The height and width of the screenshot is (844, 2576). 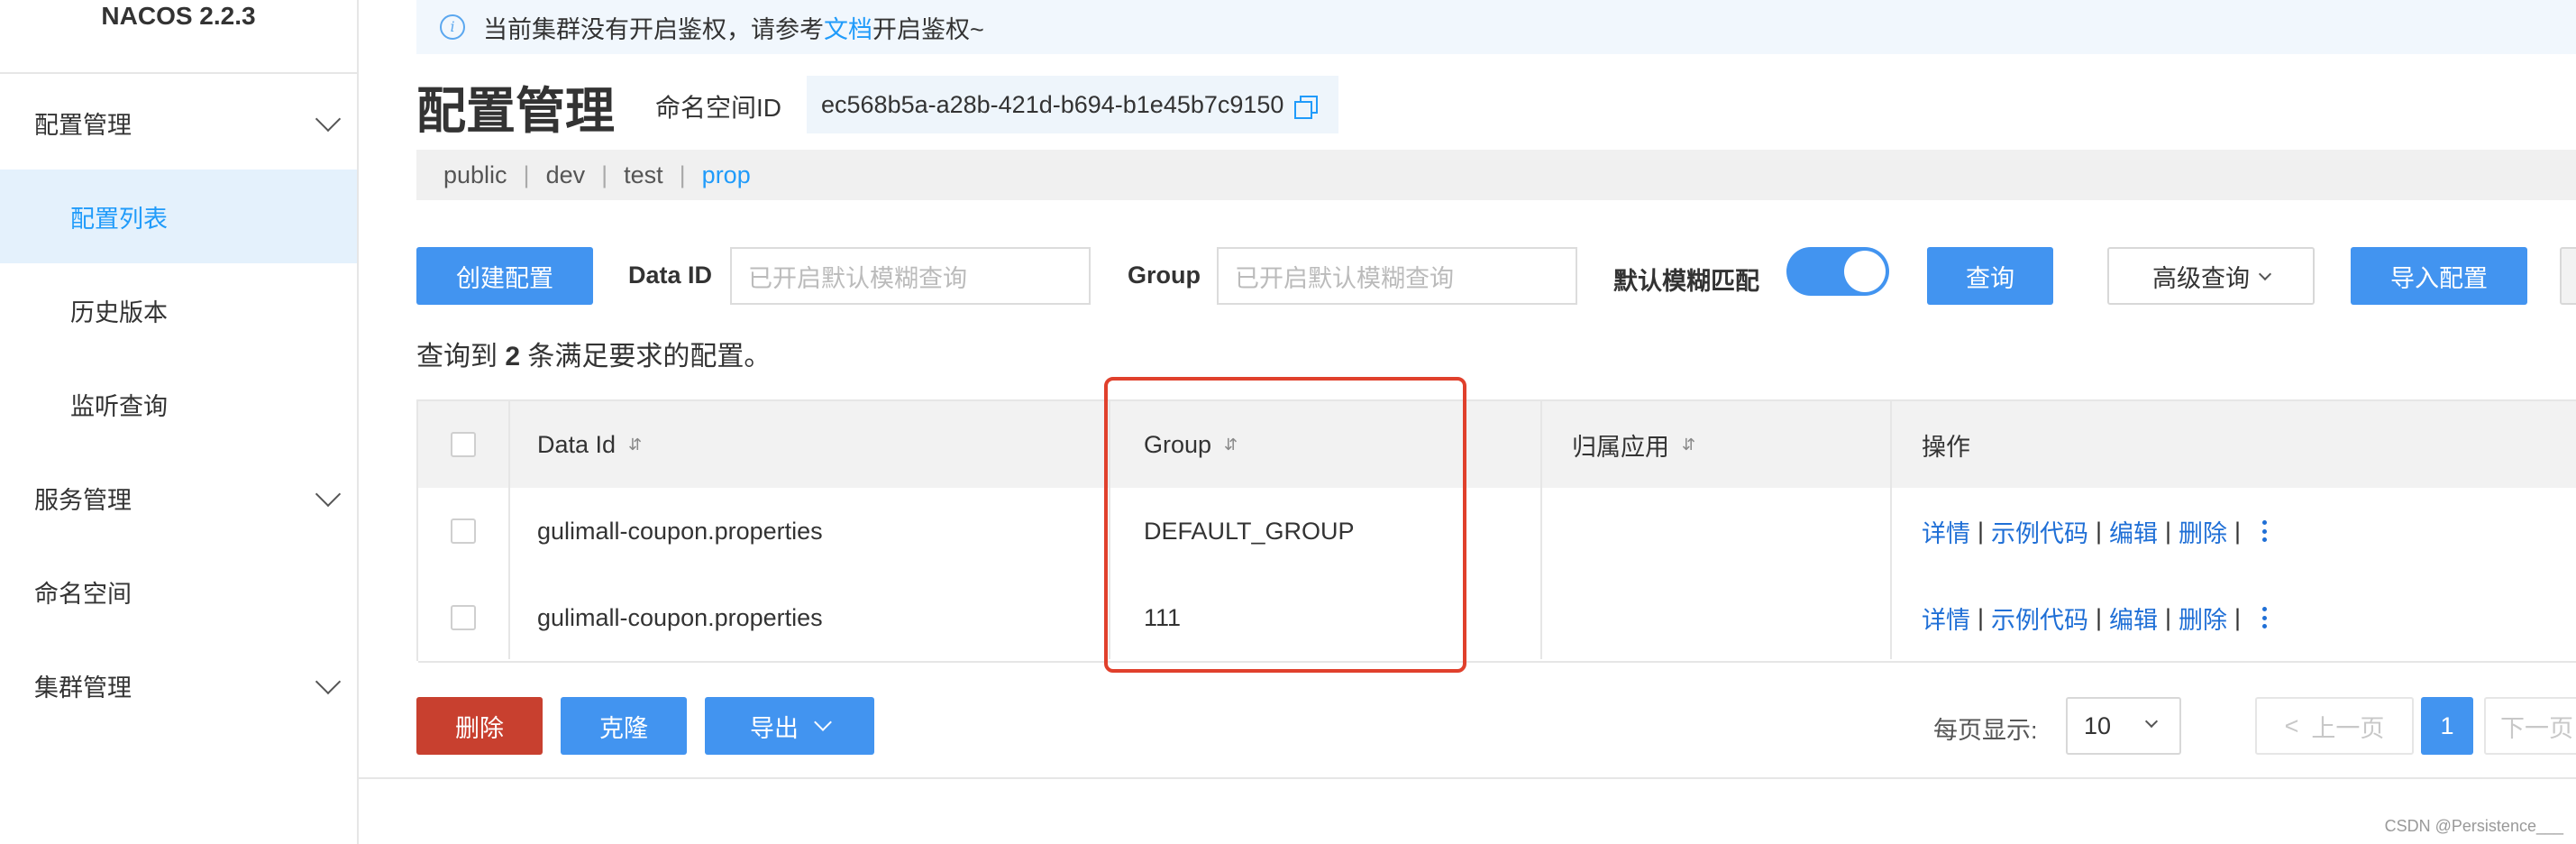 I want to click on auth-notice: i 当前集群没有开启鉴权，请参考 文档 开启鉴权~, so click(x=1496, y=27).